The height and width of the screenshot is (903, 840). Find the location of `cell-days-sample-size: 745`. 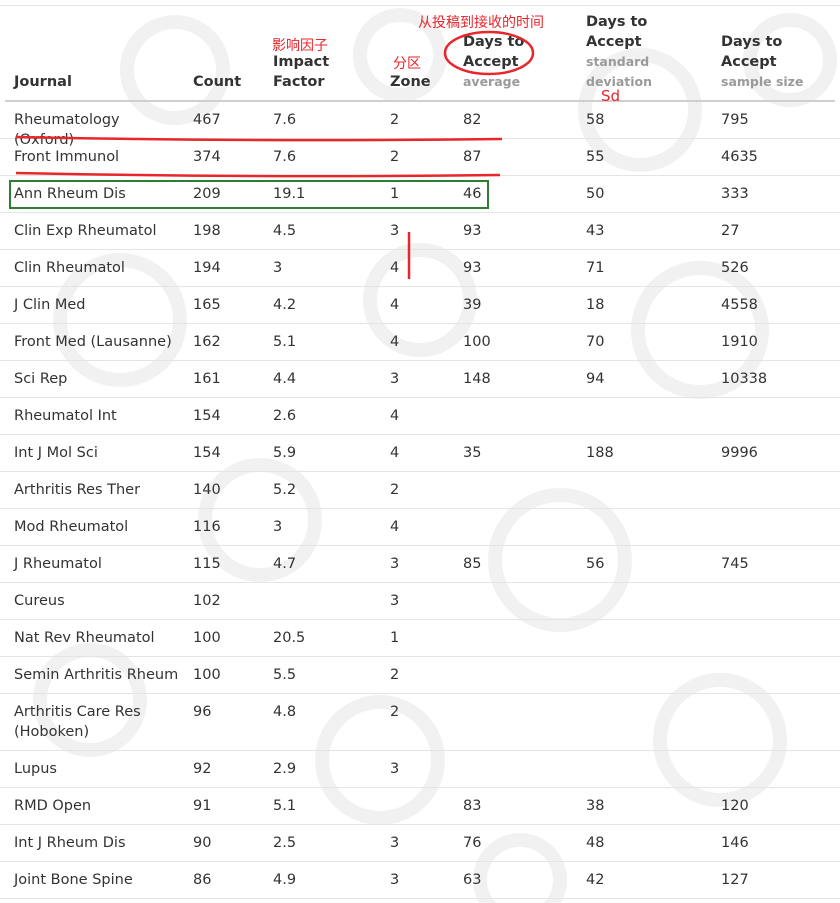

cell-days-sample-size: 745 is located at coordinates (735, 564).